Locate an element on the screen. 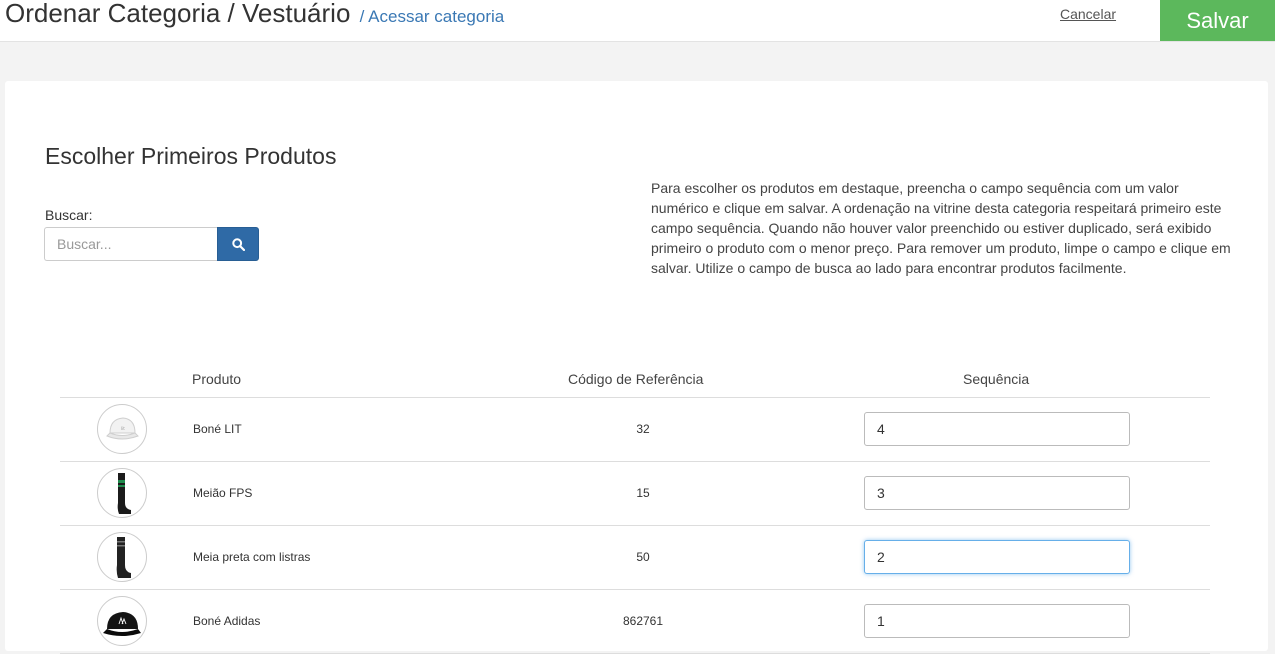  table-row: lit Boné LIT 32 is located at coordinates (635, 430).